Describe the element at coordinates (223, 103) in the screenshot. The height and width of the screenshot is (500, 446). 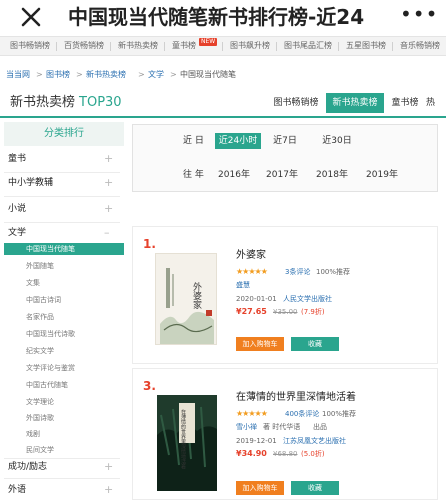
I see `ranking-heading-bar: 新书热卖榜 TOP30 图书畅销榜 新书热卖榜 童书榜 热` at that location.